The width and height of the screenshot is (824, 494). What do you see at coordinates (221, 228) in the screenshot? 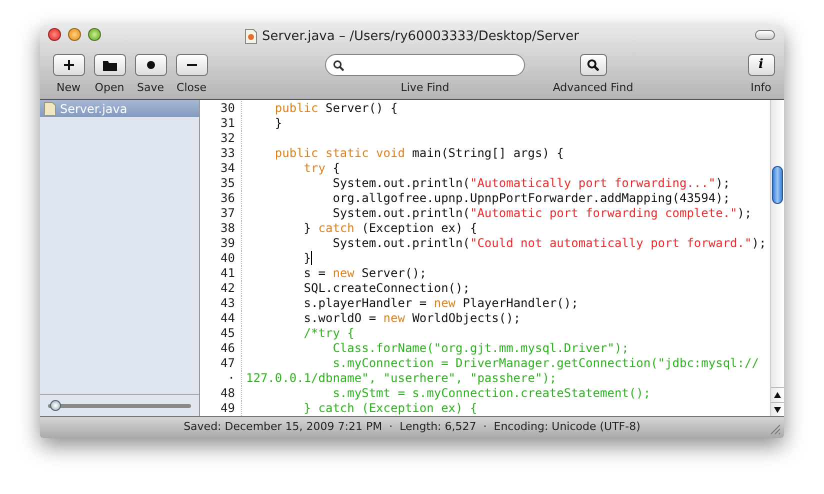
I see `line-number: 38` at bounding box center [221, 228].